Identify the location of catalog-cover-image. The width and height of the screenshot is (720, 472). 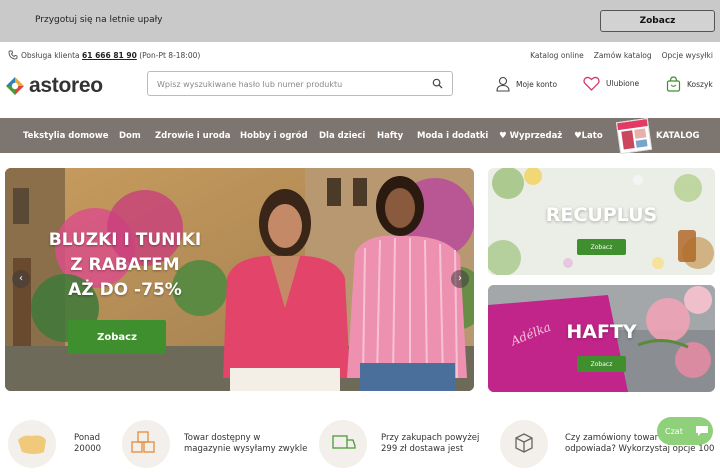
(632, 134).